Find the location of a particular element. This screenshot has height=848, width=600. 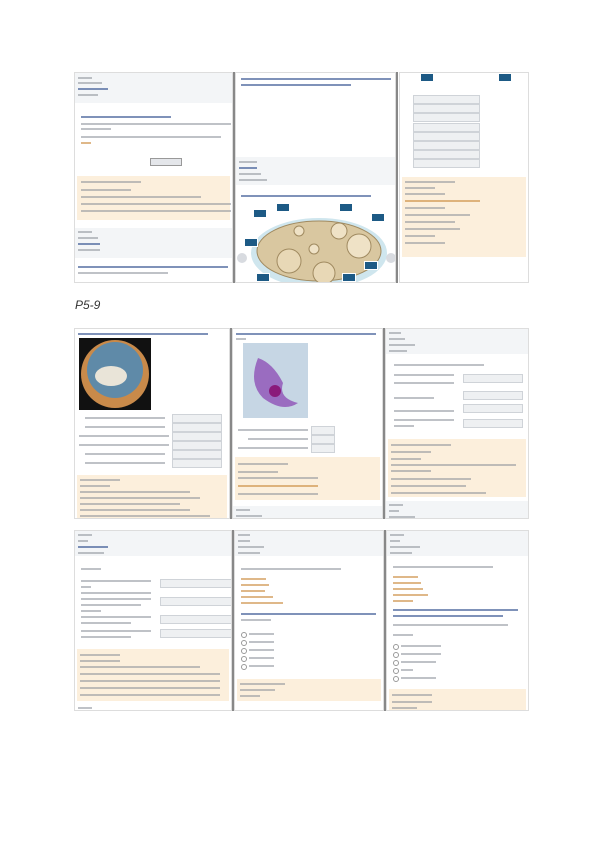

micrograph-image is located at coordinates (115, 374).